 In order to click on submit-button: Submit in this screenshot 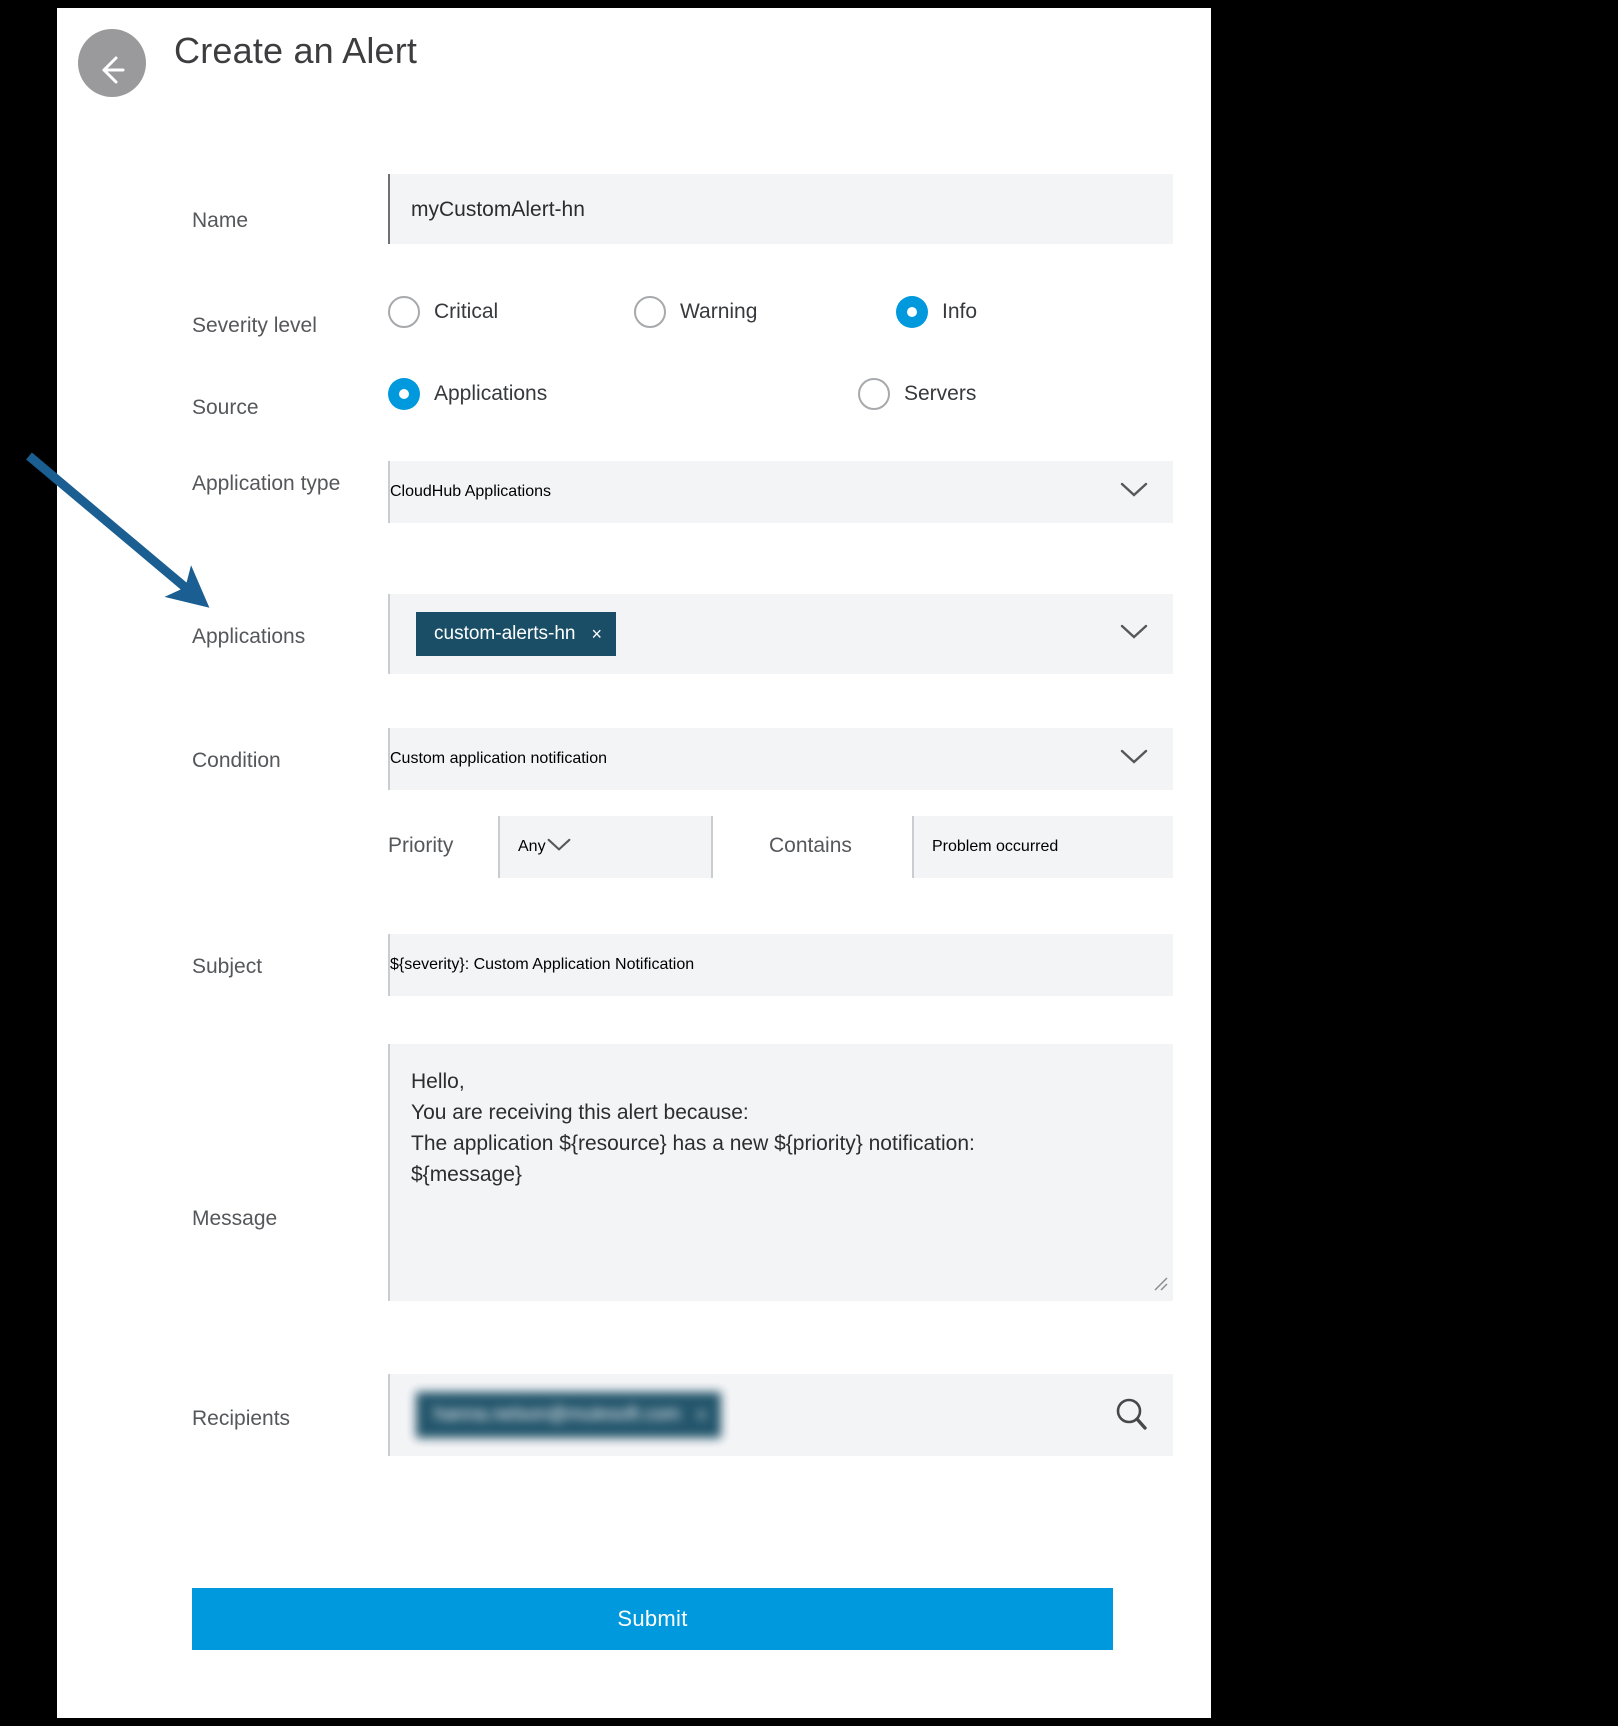, I will do `click(652, 1619)`.